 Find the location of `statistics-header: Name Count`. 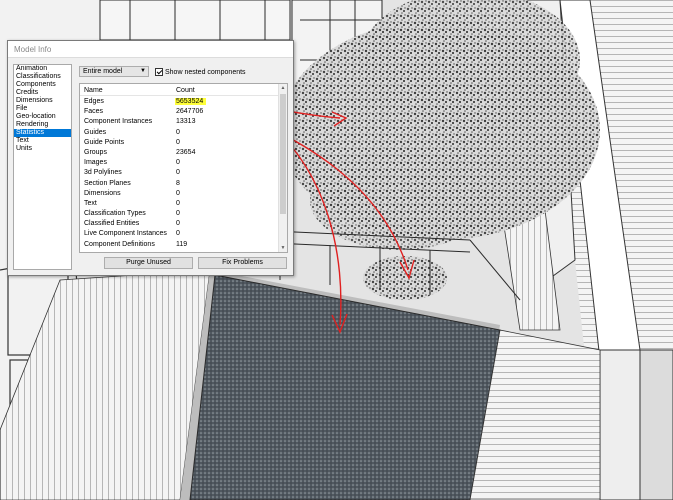

statistics-header: Name Count is located at coordinates (179, 90).